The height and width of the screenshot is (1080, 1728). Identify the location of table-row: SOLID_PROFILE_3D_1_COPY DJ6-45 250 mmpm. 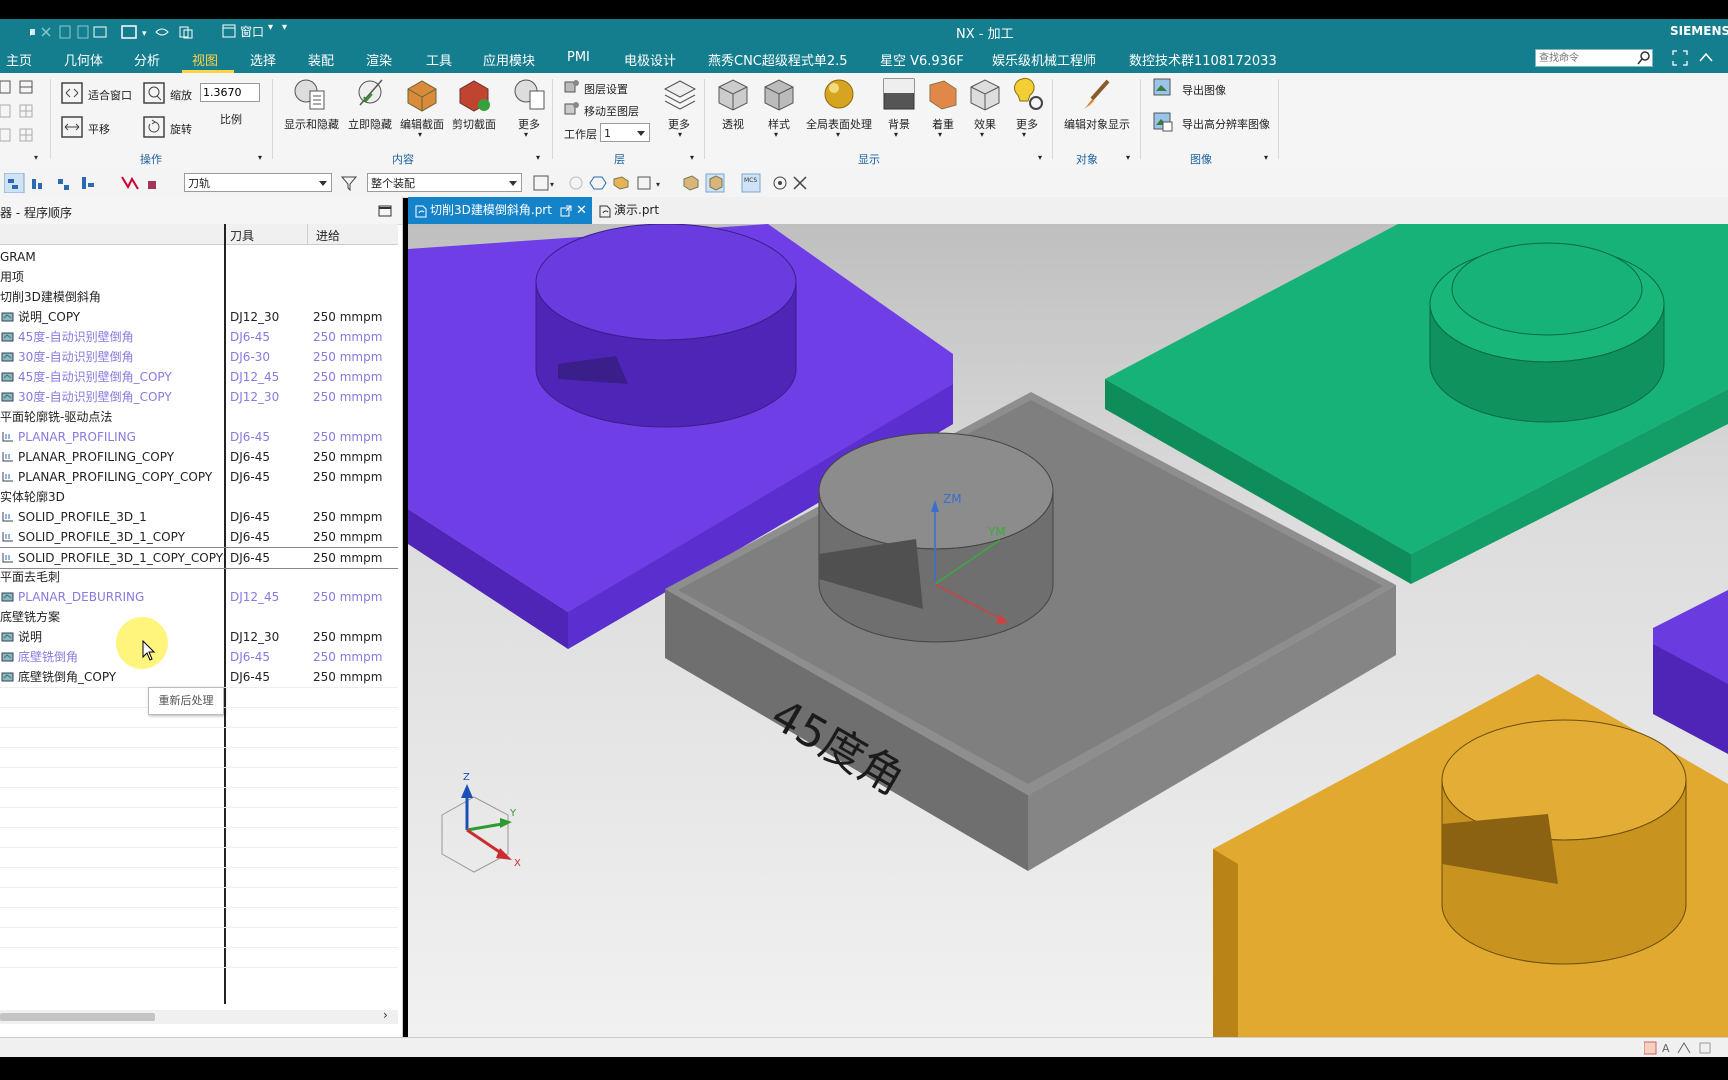
(199, 537).